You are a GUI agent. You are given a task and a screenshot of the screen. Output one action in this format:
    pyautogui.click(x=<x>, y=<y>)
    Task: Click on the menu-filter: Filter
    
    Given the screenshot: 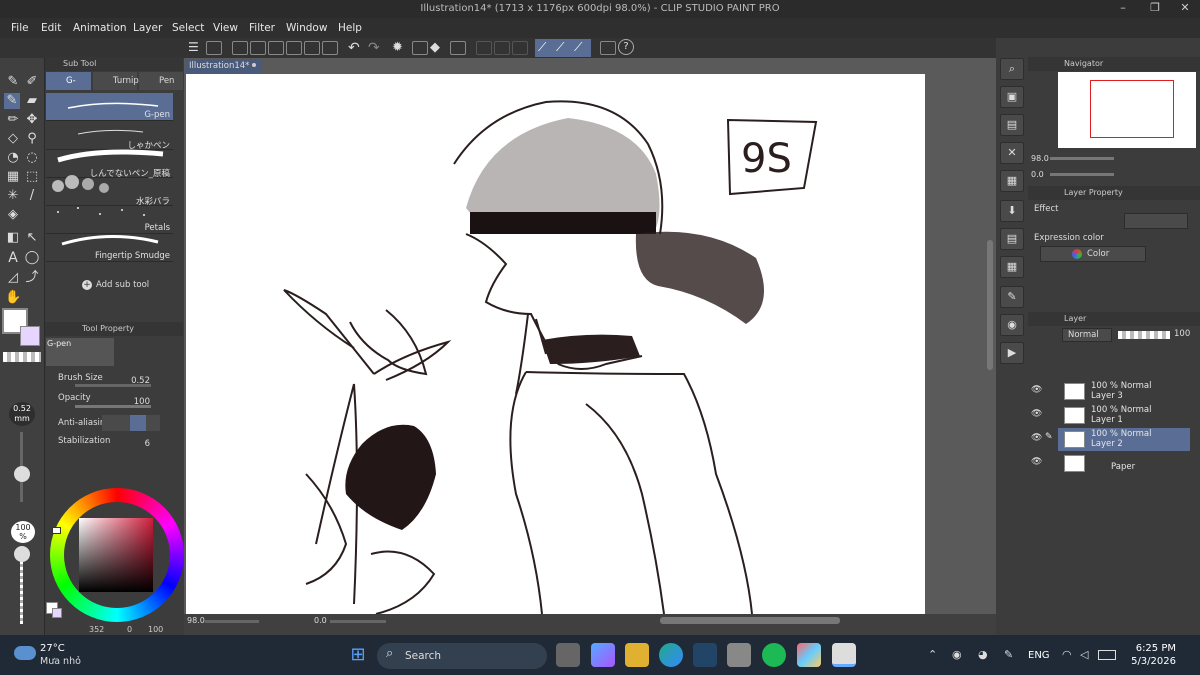 What is the action you would take?
    pyautogui.click(x=262, y=28)
    